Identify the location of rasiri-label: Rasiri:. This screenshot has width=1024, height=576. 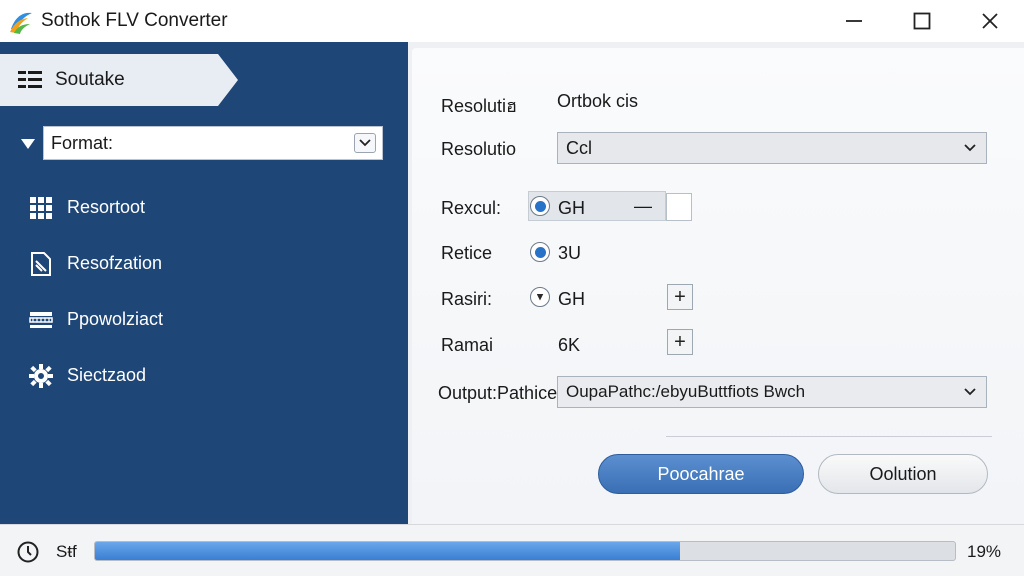
(467, 299).